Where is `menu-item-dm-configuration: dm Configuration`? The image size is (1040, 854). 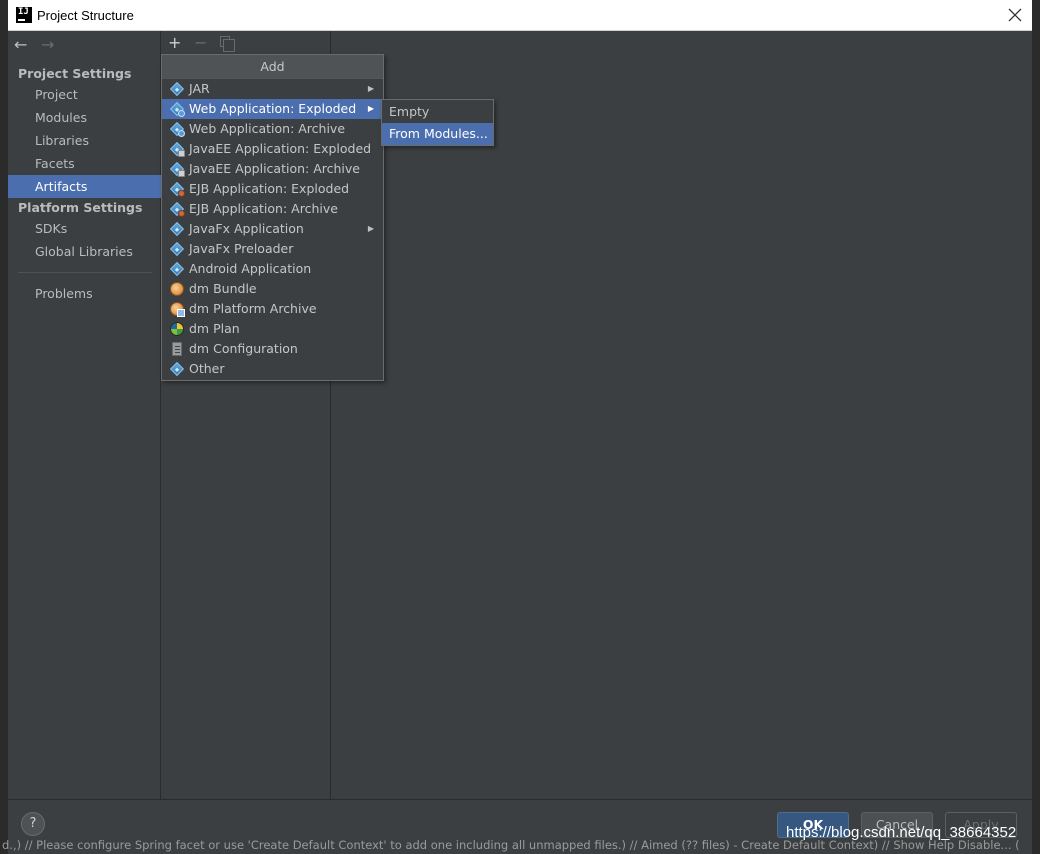
menu-item-dm-configuration: dm Configuration is located at coordinates (272, 349).